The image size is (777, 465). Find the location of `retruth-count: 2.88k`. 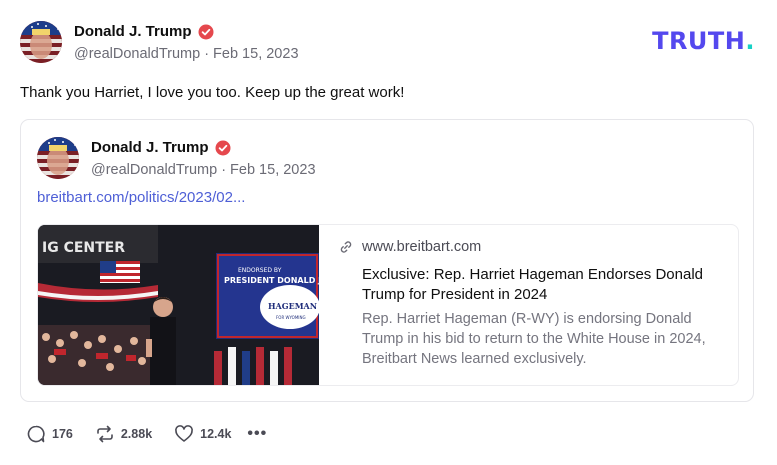

retruth-count: 2.88k is located at coordinates (136, 434).